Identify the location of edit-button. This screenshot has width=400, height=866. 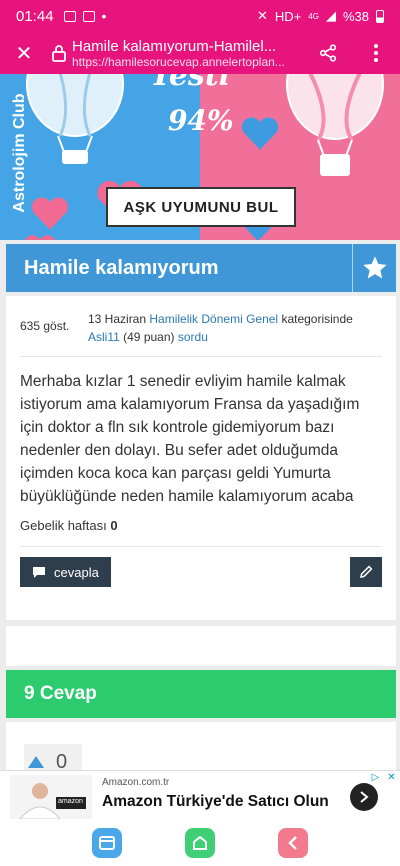
(366, 572).